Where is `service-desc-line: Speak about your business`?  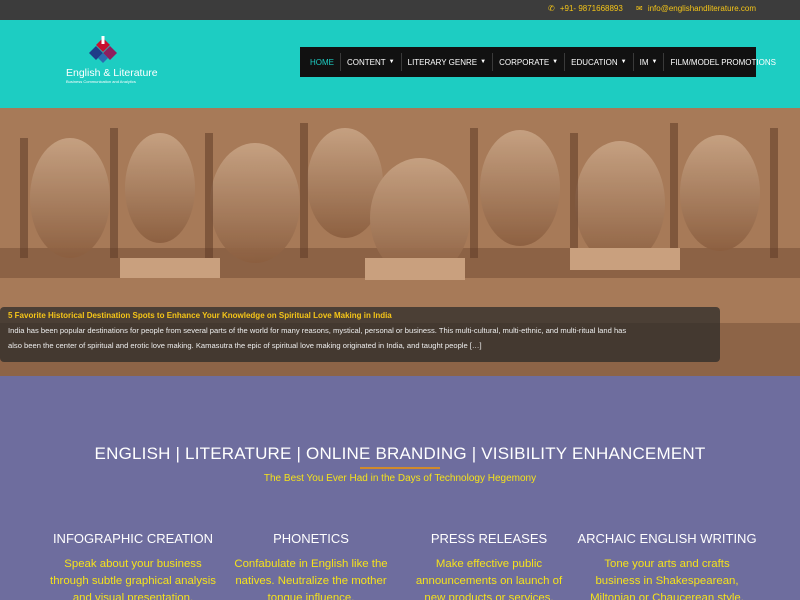 service-desc-line: Speak about your business is located at coordinates (133, 564).